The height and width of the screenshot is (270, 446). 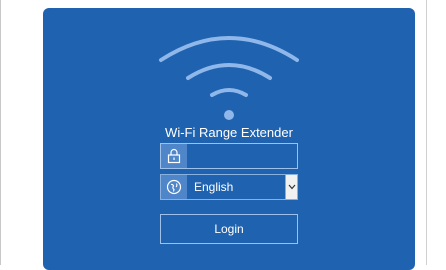 What do you see at coordinates (242, 156) in the screenshot?
I see `password-input` at bounding box center [242, 156].